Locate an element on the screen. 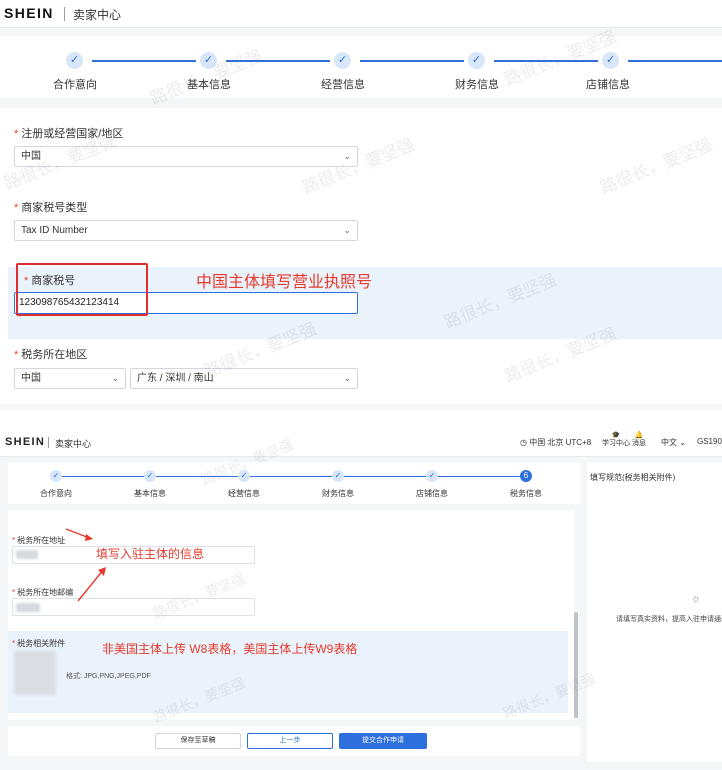 The image size is (722, 770). annotation-text: 填写入驻主体的信息 is located at coordinates (150, 554).